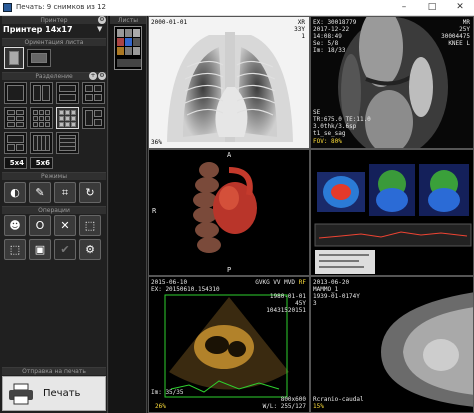 The width and height of the screenshot is (474, 413). I want to click on layout-2x3-button, so click(15, 118).